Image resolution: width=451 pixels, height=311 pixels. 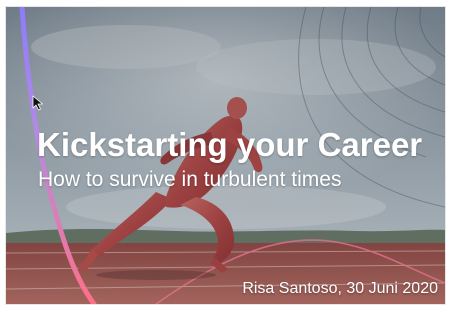 What do you see at coordinates (190, 179) in the screenshot?
I see `slide-subtitle: How to survive in turbulent times` at bounding box center [190, 179].